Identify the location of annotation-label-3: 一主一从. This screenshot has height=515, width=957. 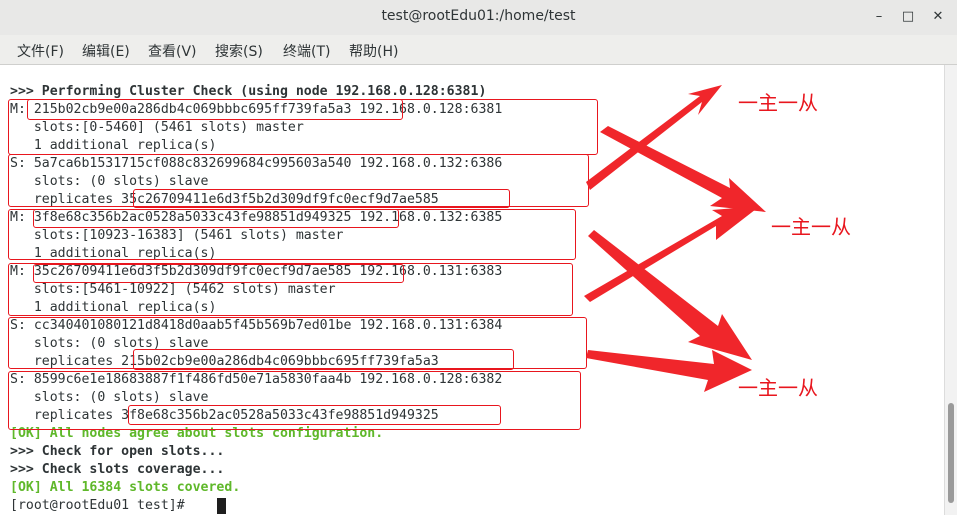
(778, 388).